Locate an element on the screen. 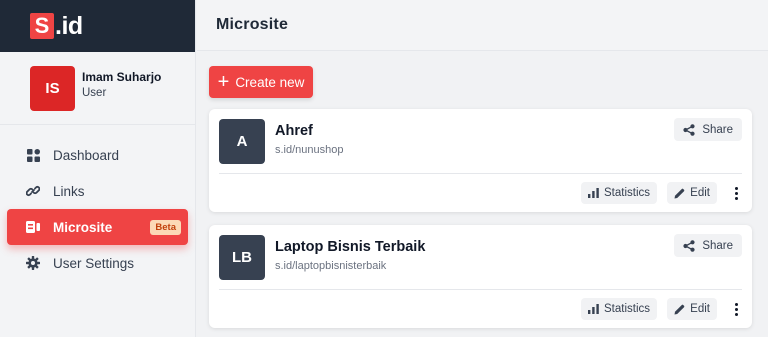 This screenshot has width=768, height=337. create-new-label: Create new is located at coordinates (270, 82).